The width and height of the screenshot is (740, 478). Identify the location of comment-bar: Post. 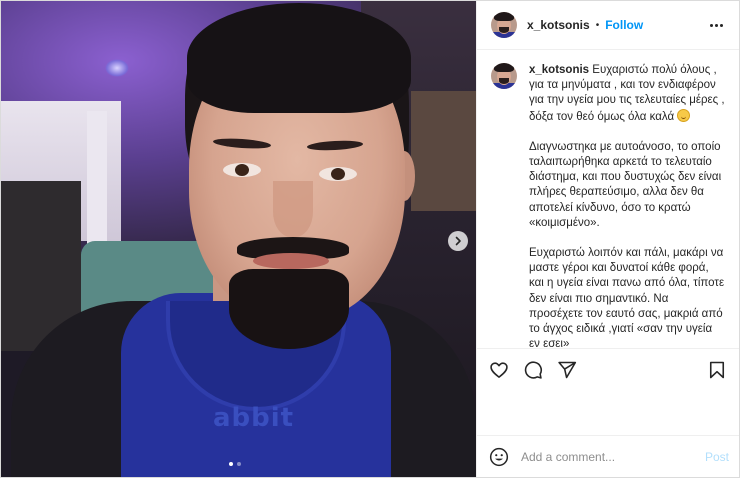
(608, 456).